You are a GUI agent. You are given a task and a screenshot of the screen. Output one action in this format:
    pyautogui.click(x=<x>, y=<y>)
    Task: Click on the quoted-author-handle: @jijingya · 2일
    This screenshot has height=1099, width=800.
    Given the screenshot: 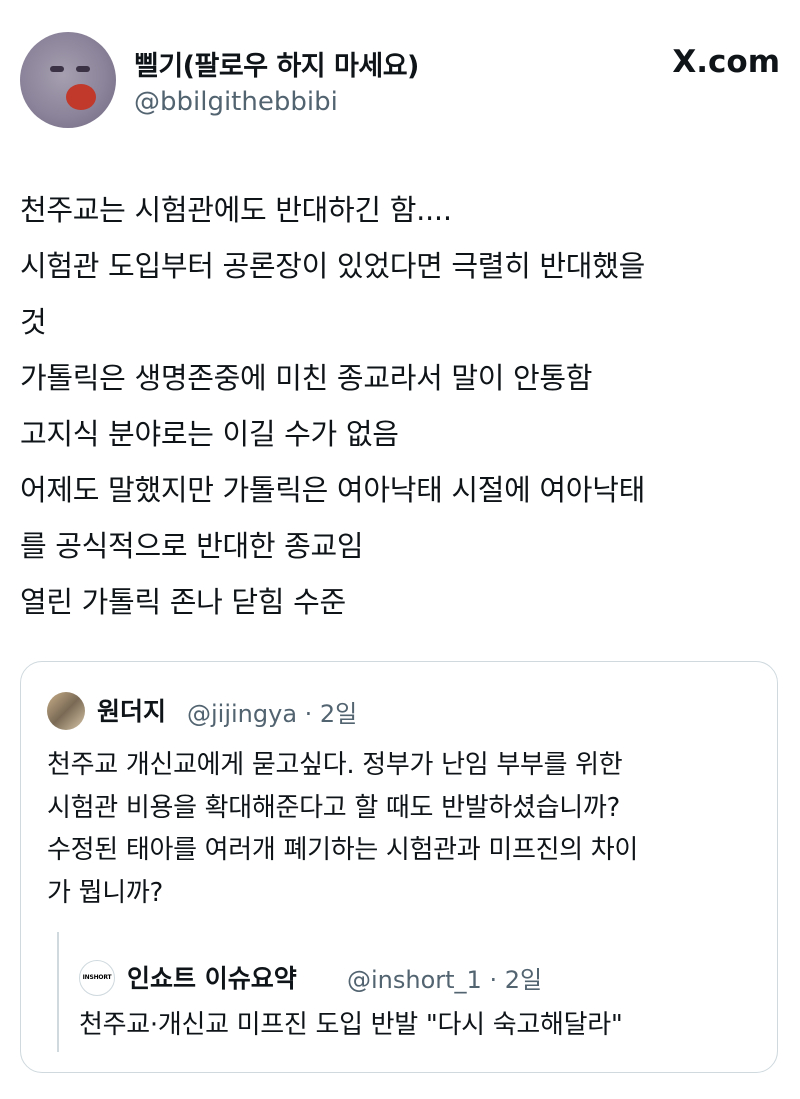 What is the action you would take?
    pyautogui.click(x=272, y=714)
    